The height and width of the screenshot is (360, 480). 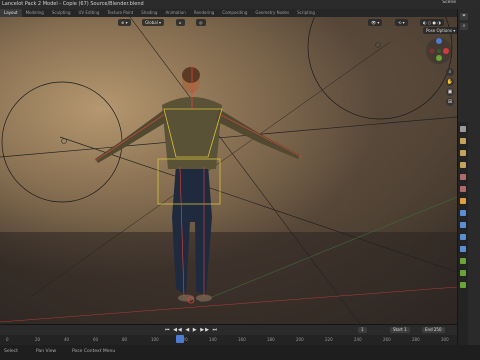 I want to click on ruler-tick-label: 240, so click(x=358, y=339).